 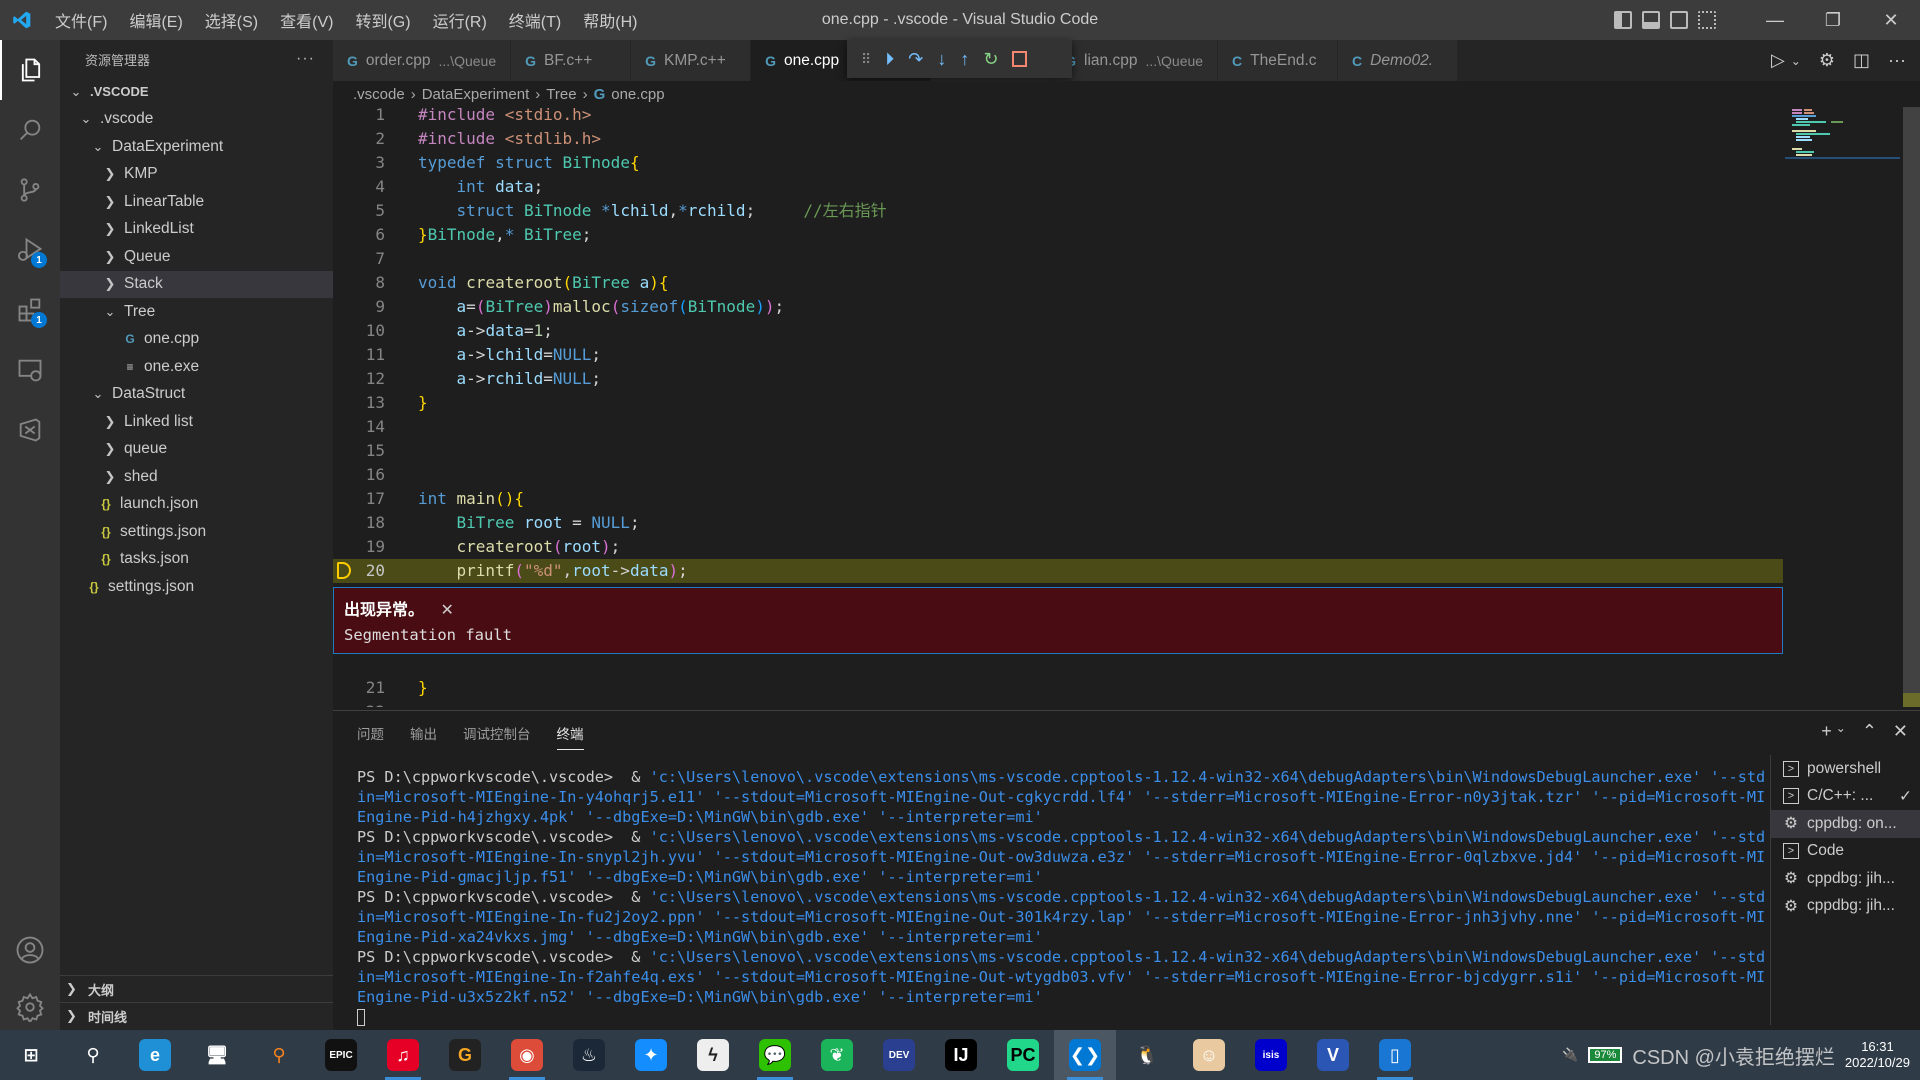 What do you see at coordinates (422, 60) in the screenshot?
I see `tab-order-cpp: Gorder.cpp ...\Queue` at bounding box center [422, 60].